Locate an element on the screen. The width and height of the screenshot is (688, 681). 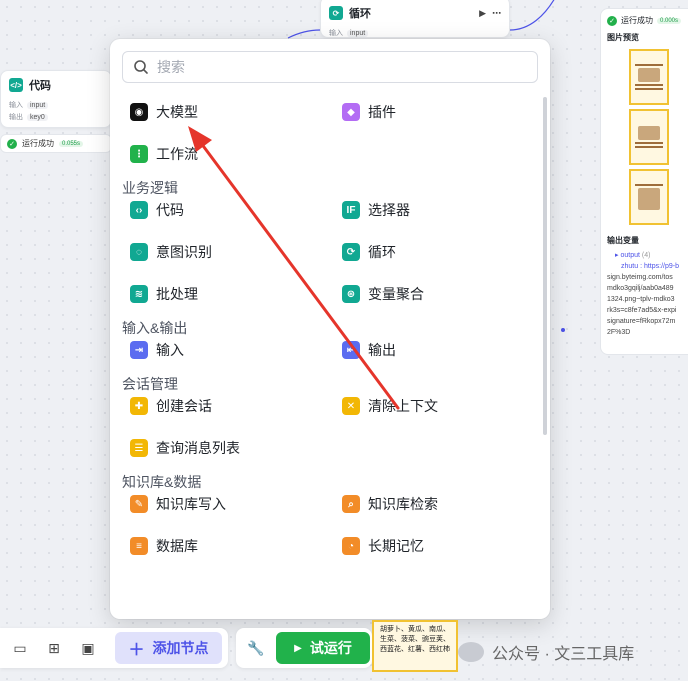
node-item-kb-search: ⌕ 知识库检索 is located at coordinates (390, 504).